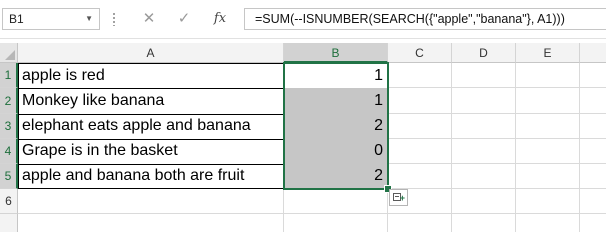 Image resolution: width=606 pixels, height=240 pixels. What do you see at coordinates (420, 75) in the screenshot?
I see `cell-c1` at bounding box center [420, 75].